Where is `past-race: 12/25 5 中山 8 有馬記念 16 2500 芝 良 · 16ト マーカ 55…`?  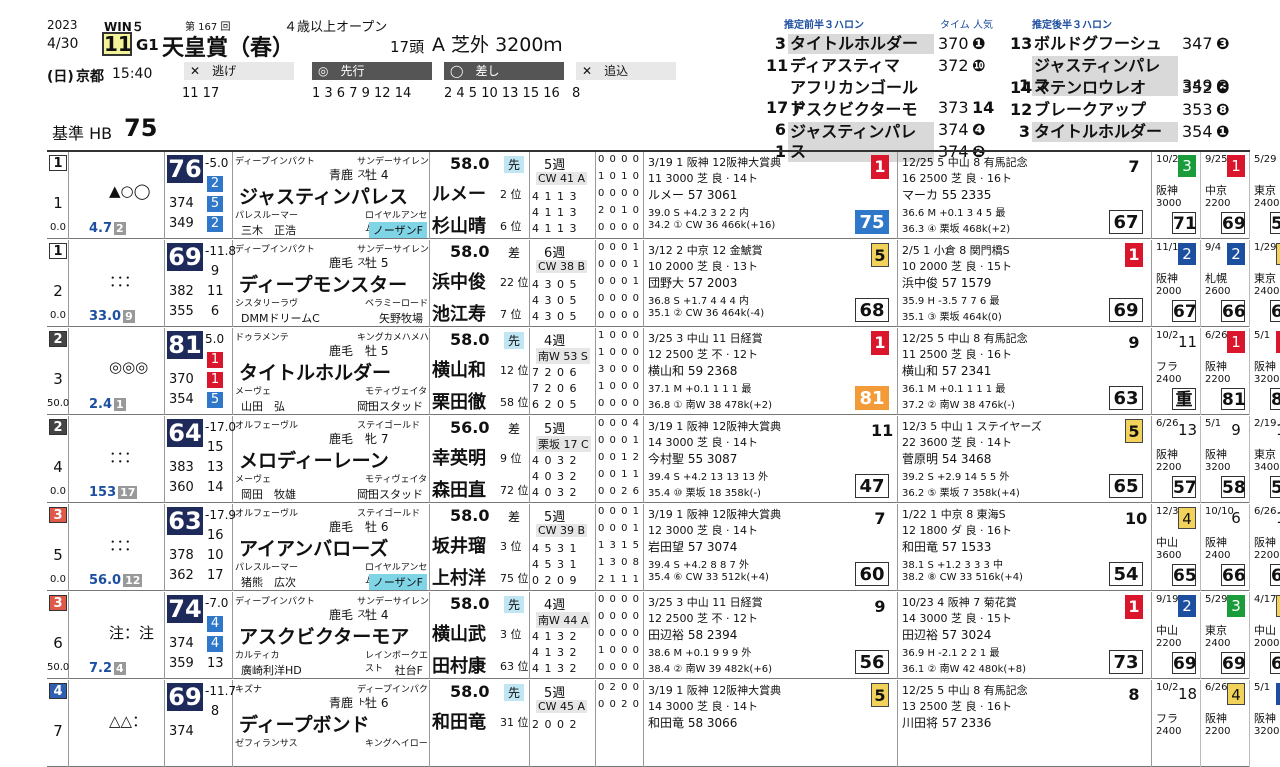
past-race: 12/25 5 中山 8 有馬記念 16 2500 芝 良 · 16ト マーカ 55… is located at coordinates (1025, 195).